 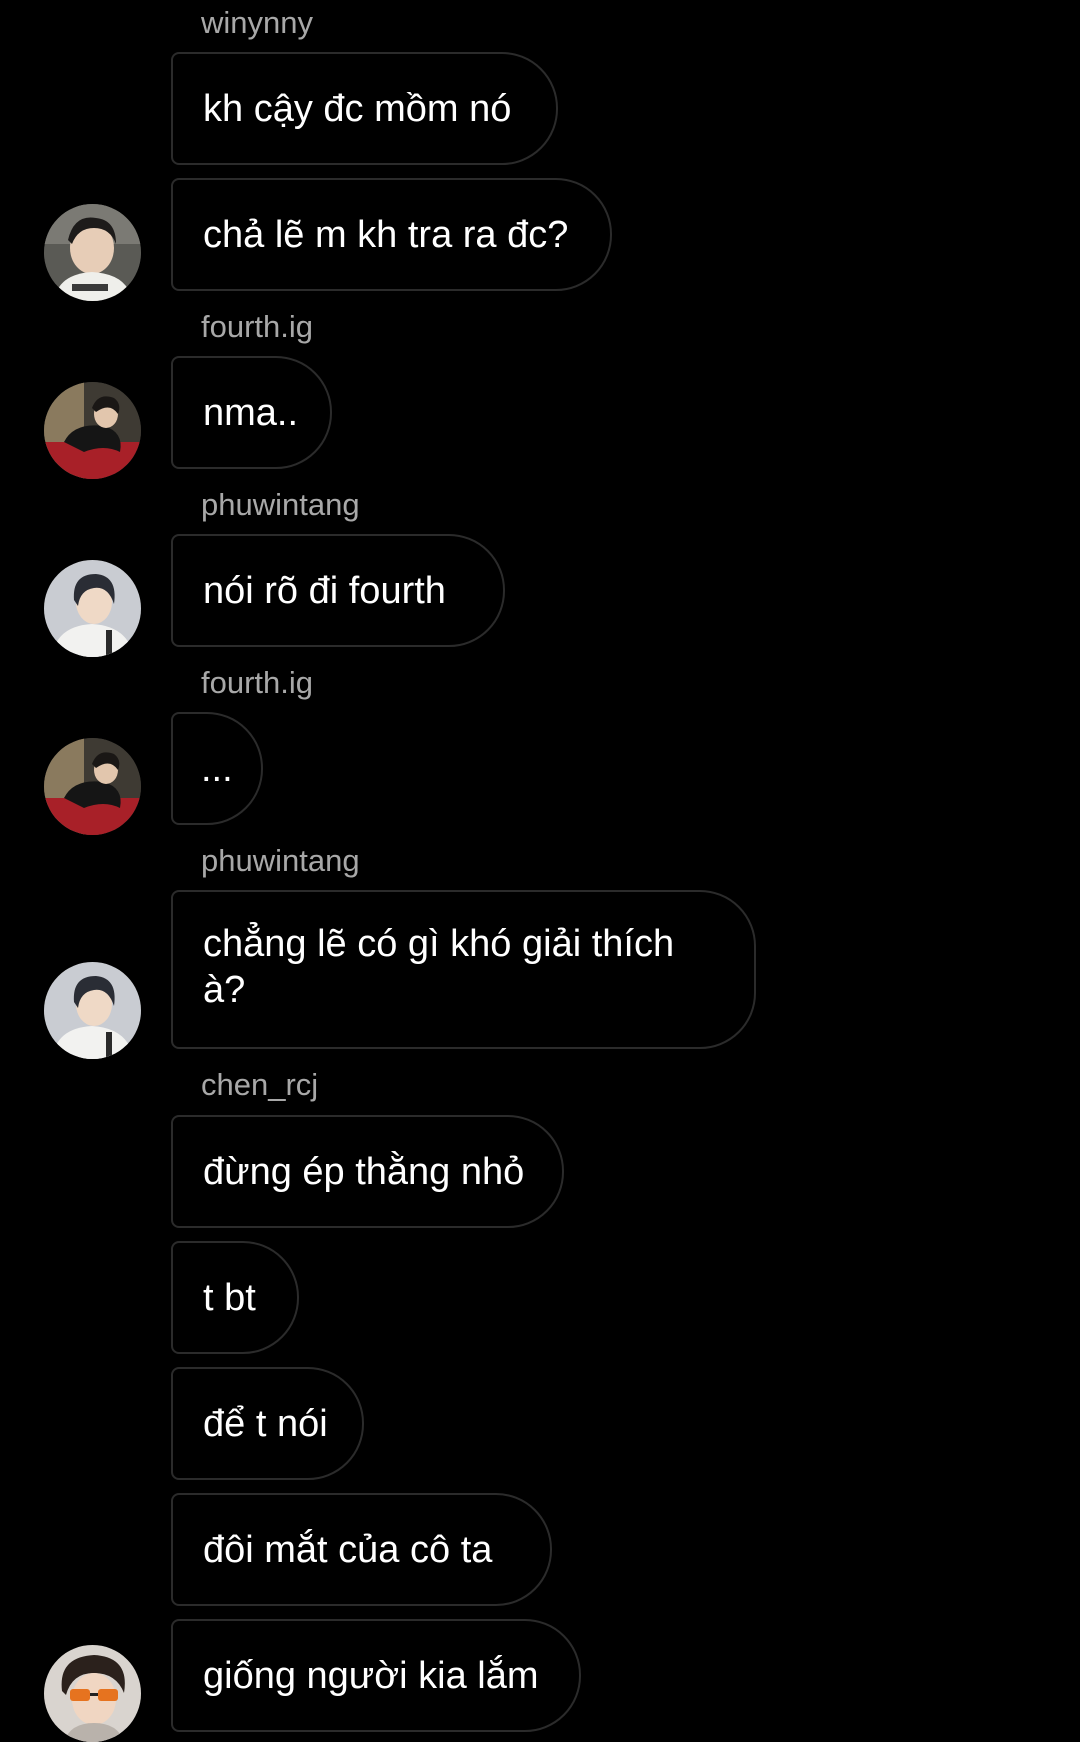 I want to click on message-bubble: đừng ép thằng nhỏ, so click(x=367, y=1171).